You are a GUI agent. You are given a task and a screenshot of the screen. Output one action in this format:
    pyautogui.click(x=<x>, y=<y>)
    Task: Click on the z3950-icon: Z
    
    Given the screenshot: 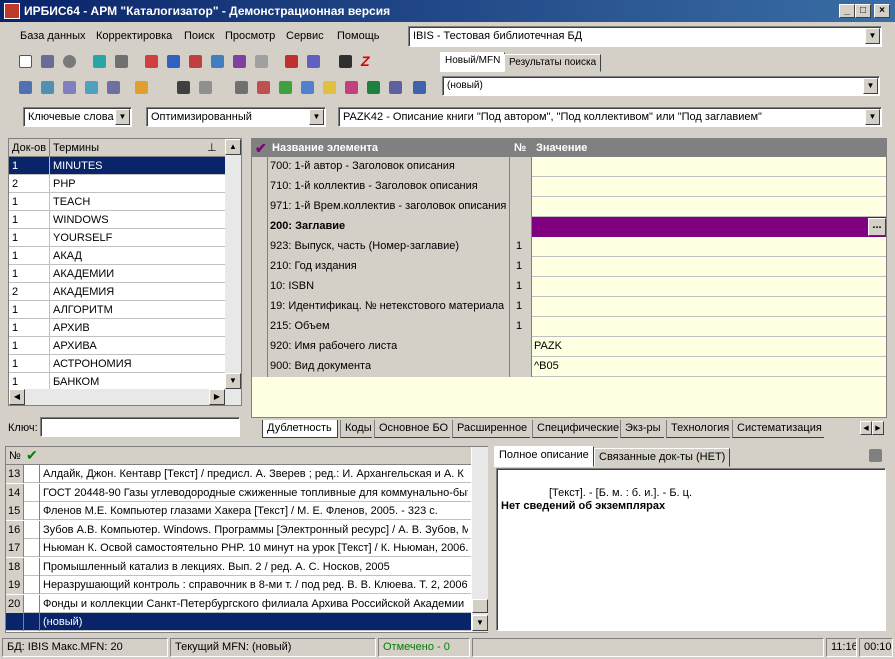 What is the action you would take?
    pyautogui.click(x=367, y=61)
    